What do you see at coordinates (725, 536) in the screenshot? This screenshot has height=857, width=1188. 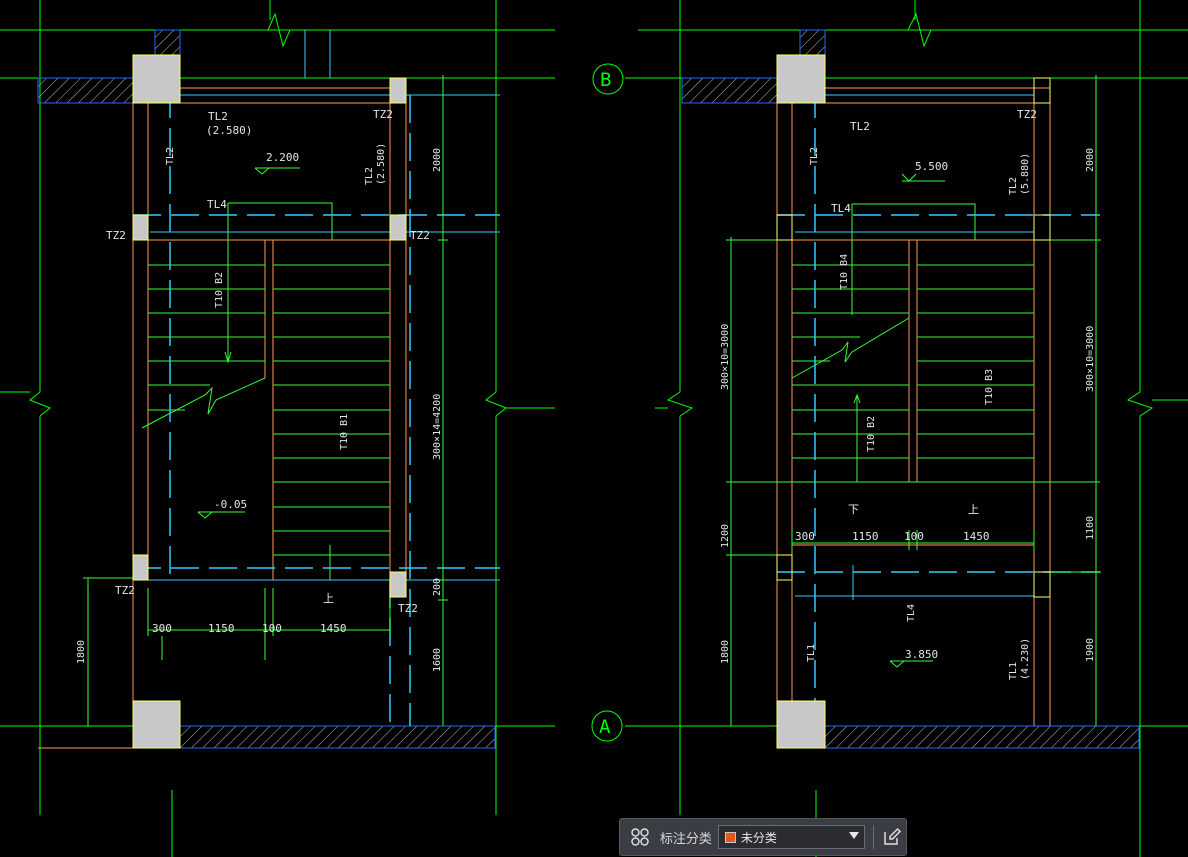 I see `dim-left-1200: 1200` at bounding box center [725, 536].